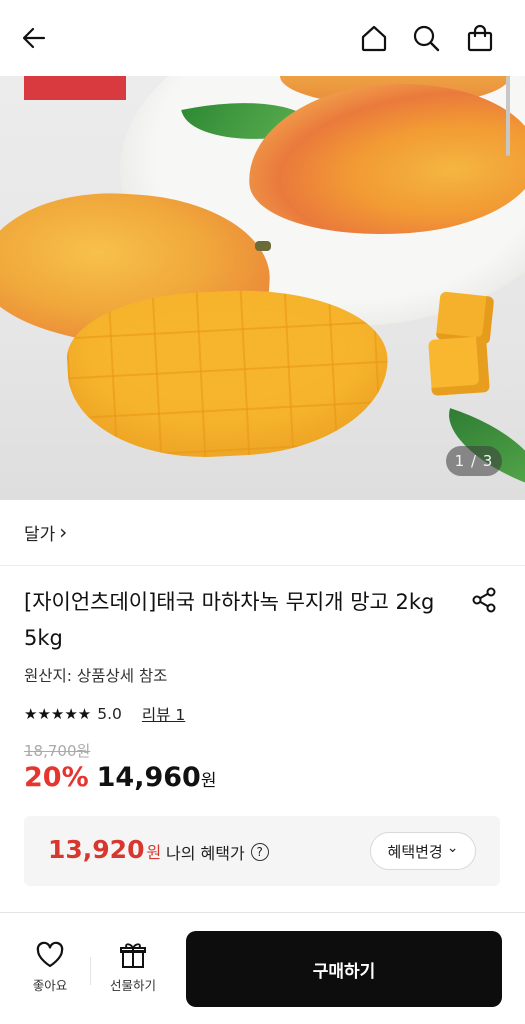 The image size is (525, 1024). I want to click on benefit-price-value: 13,920, so click(96, 849).